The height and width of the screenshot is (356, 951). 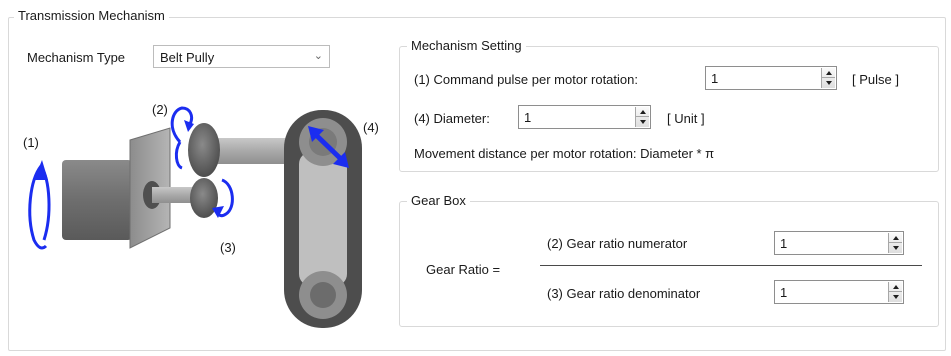 I want to click on gear-numerator-up-button, so click(x=895, y=238).